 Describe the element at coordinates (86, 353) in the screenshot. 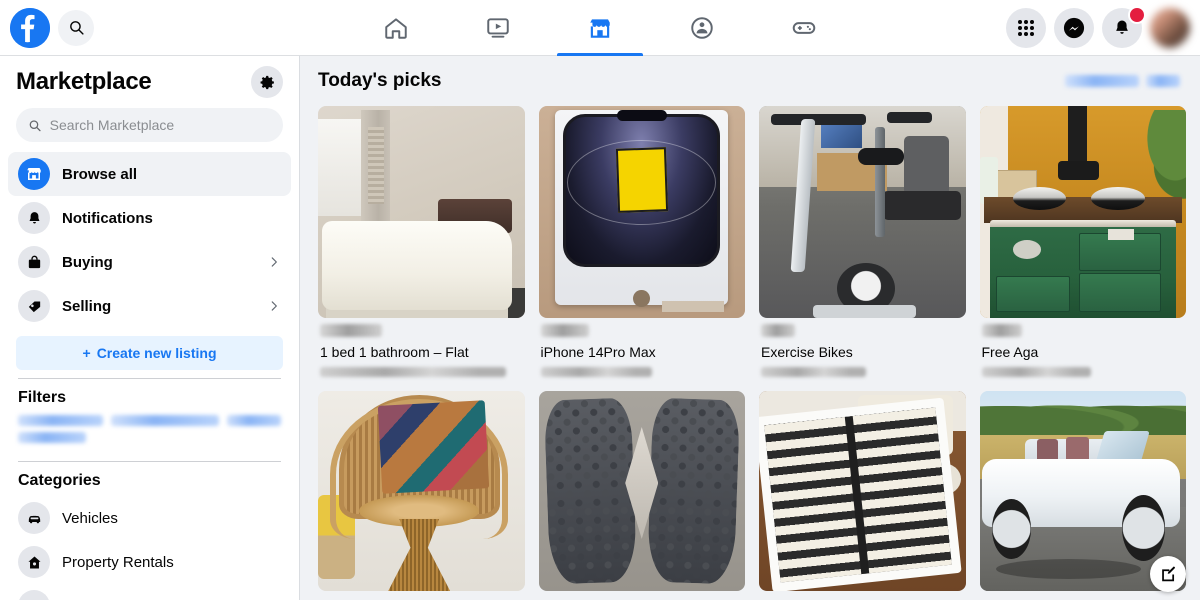

I see `plus-icon: +` at that location.